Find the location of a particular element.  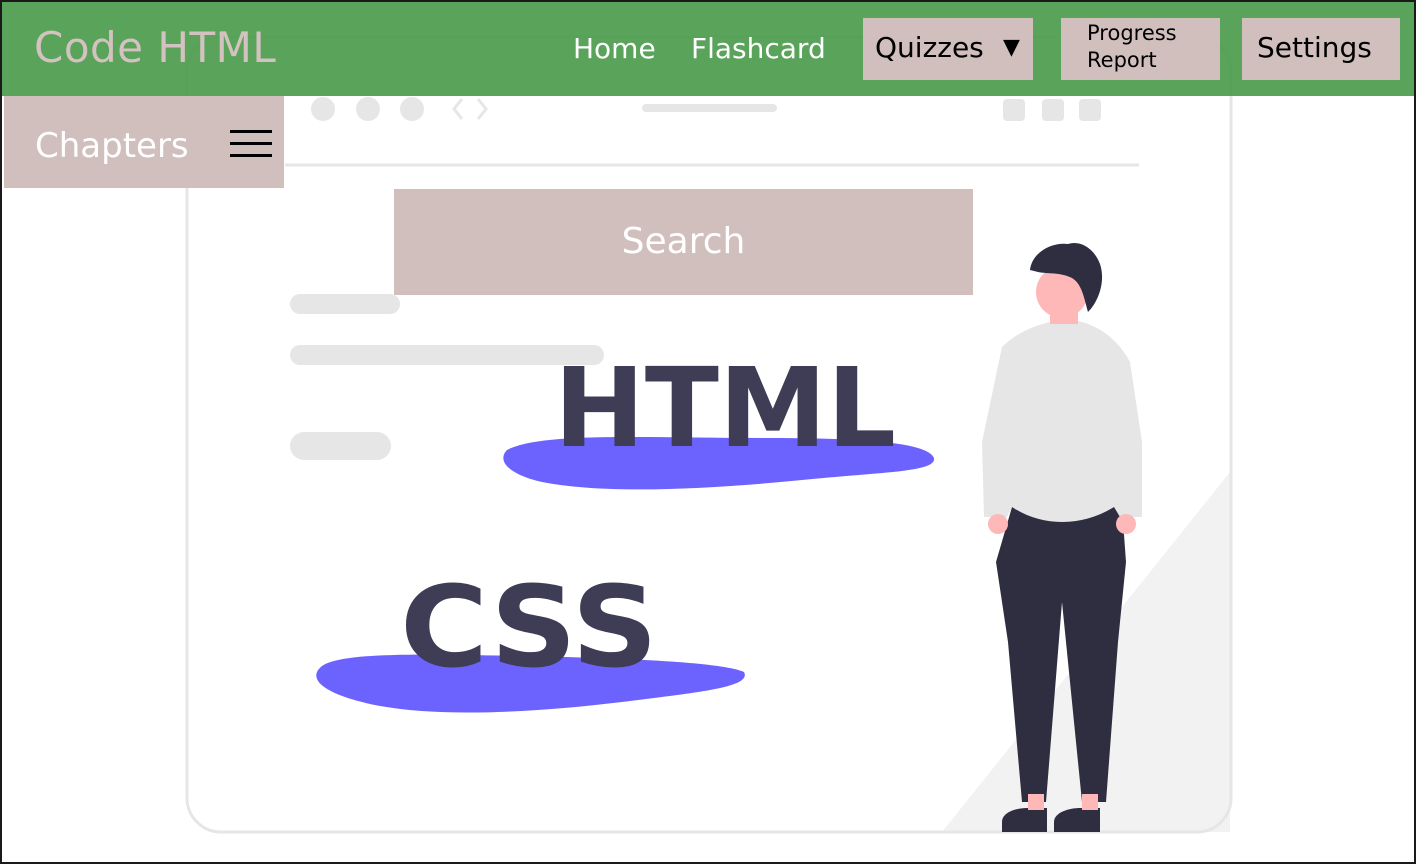

chapters-menu-button: Chapters is located at coordinates (144, 142).